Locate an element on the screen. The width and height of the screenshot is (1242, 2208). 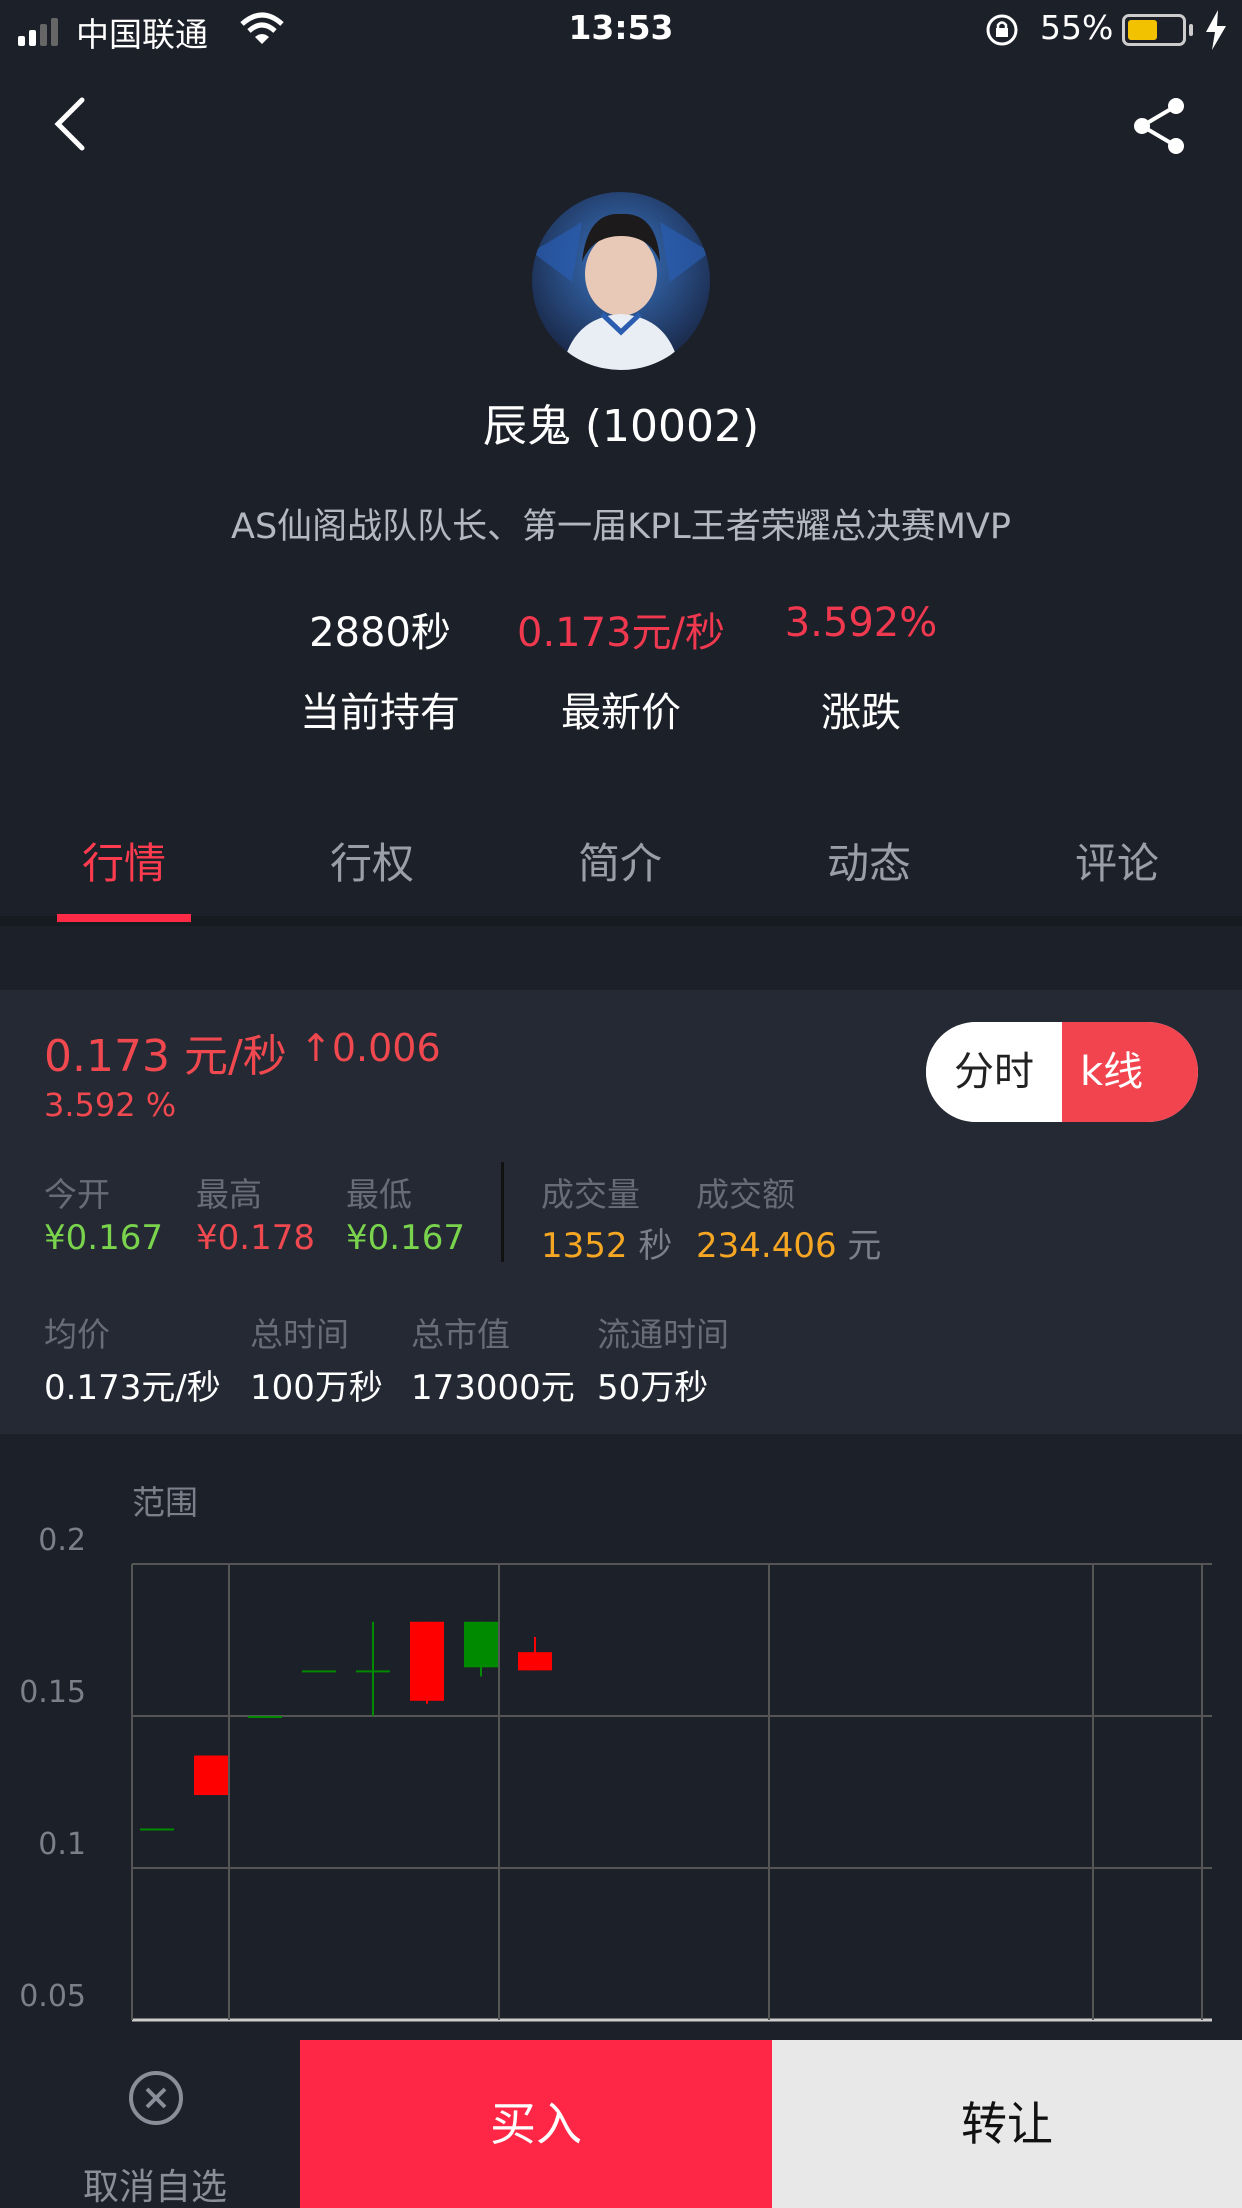
avg-label: 均价 is located at coordinates (77, 1334).